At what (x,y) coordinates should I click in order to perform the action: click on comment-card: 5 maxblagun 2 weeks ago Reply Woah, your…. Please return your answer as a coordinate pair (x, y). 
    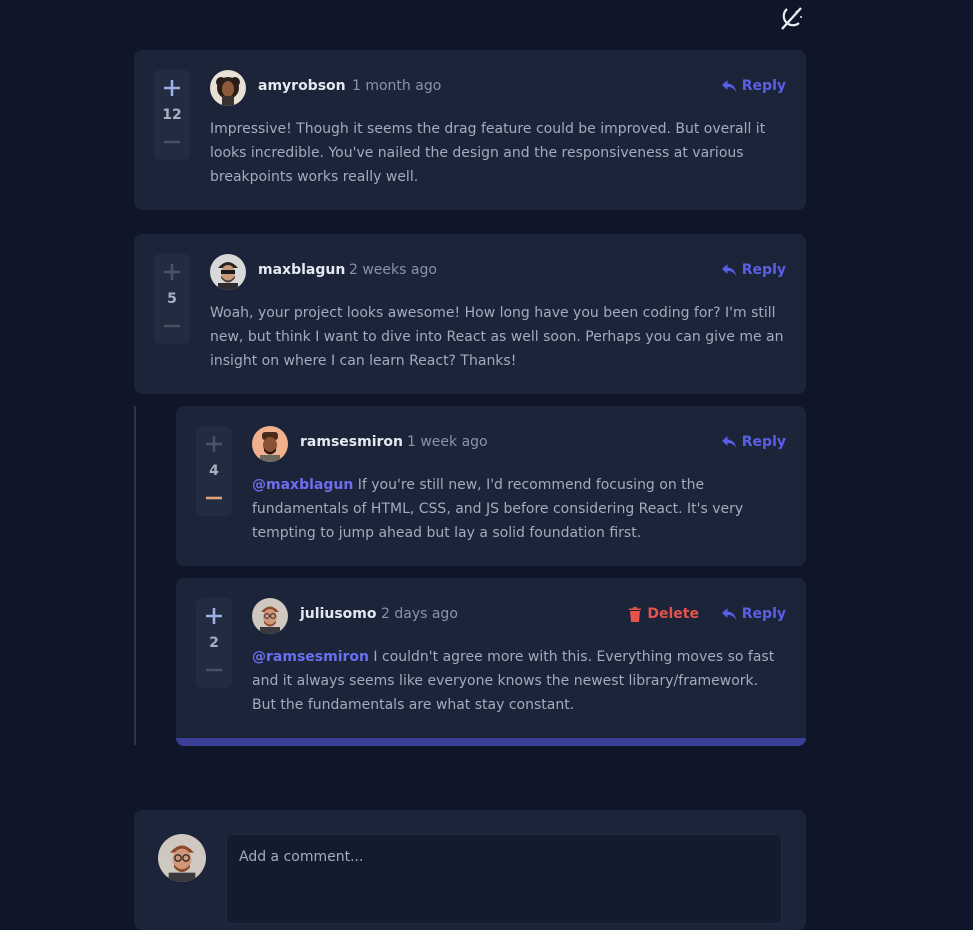
    Looking at the image, I should click on (470, 314).